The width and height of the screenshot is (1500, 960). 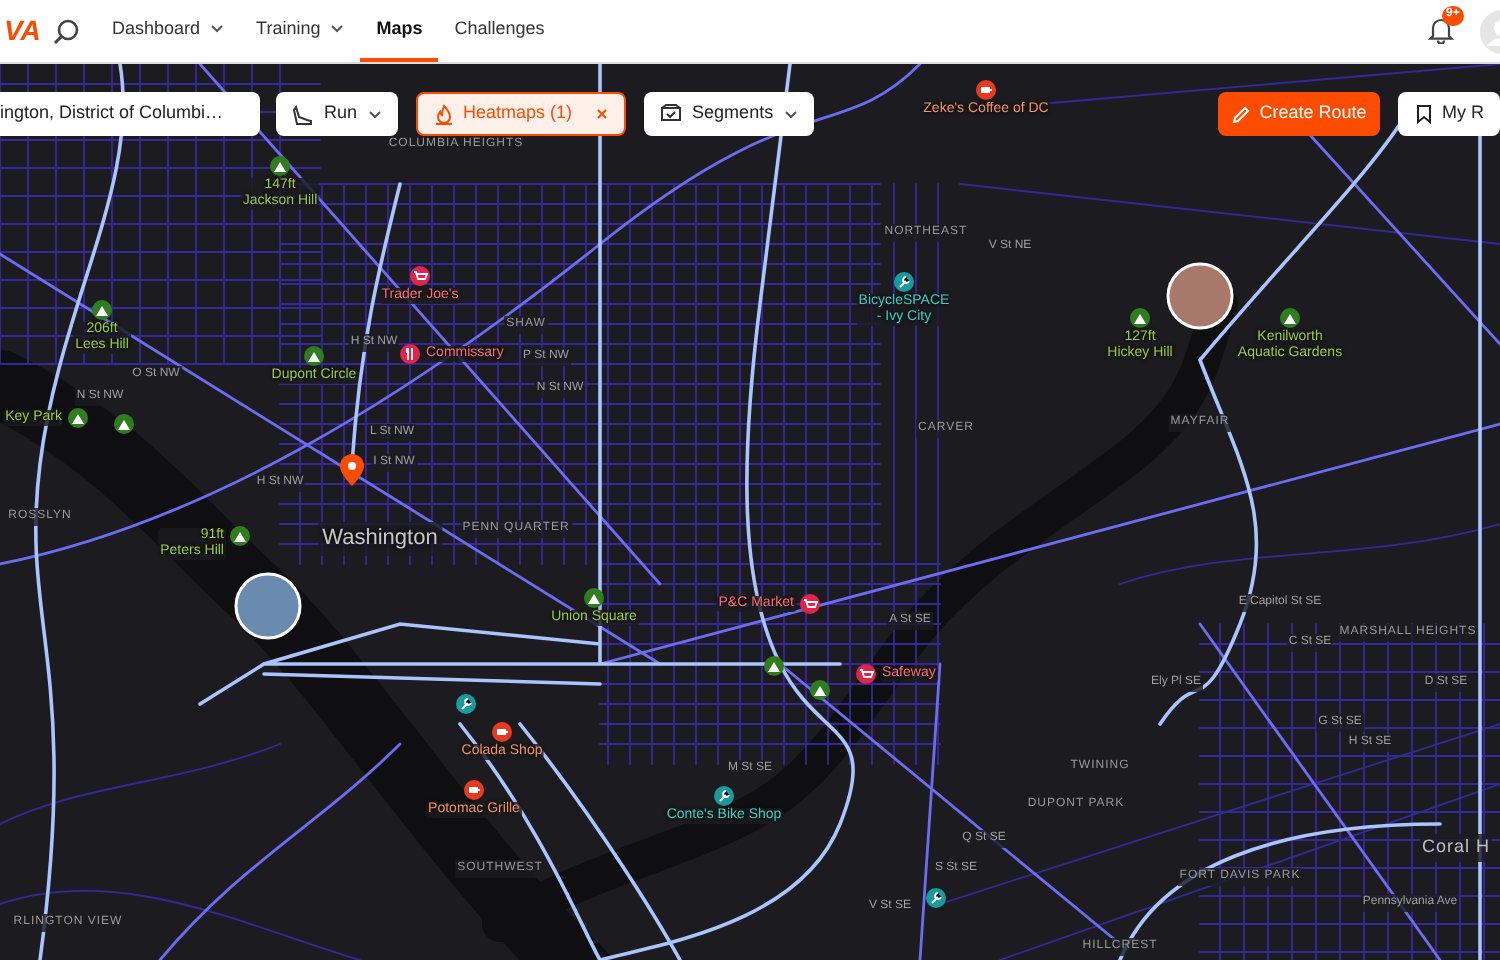 What do you see at coordinates (168, 31) in the screenshot?
I see `nav-tab: Dashboard` at bounding box center [168, 31].